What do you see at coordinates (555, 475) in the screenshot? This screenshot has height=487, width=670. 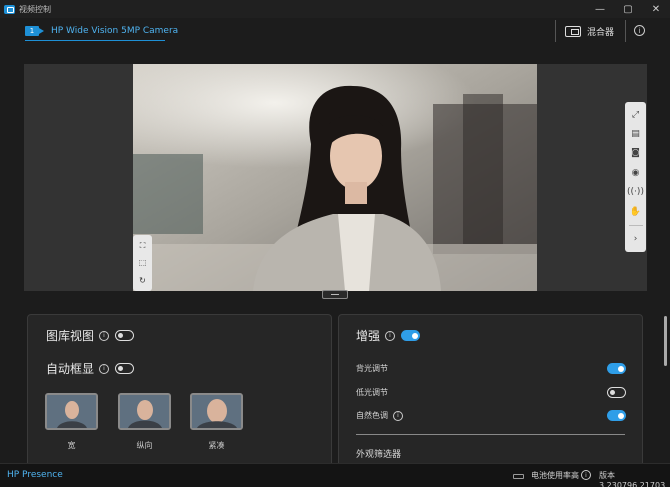 I see `battery-status: 电池使用率高` at bounding box center [555, 475].